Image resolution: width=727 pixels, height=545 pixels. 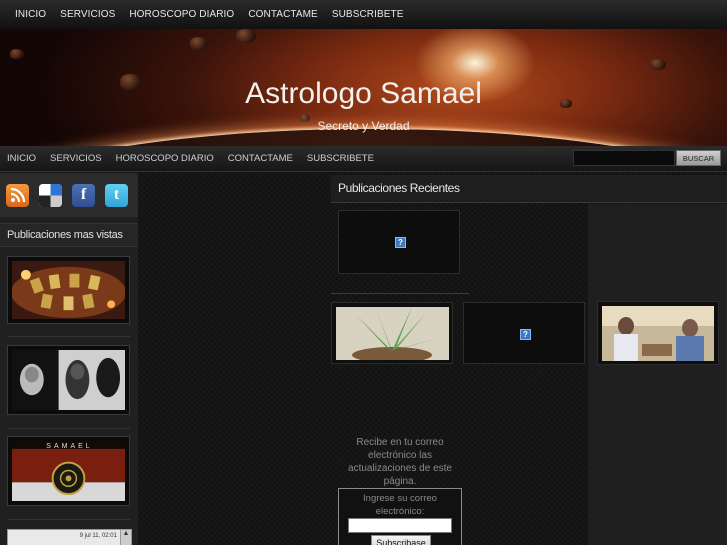 I want to click on aloe-plant-image, so click(x=392, y=335).